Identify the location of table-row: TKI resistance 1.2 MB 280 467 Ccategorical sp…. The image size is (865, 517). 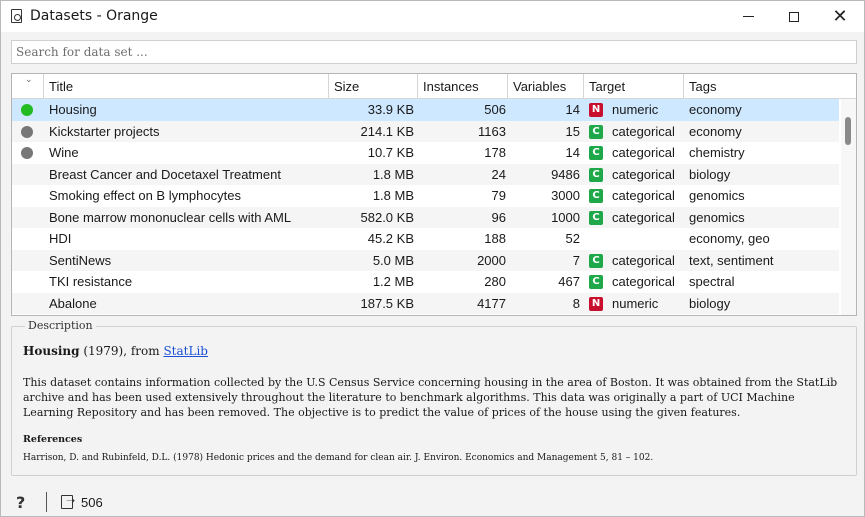
(425, 282).